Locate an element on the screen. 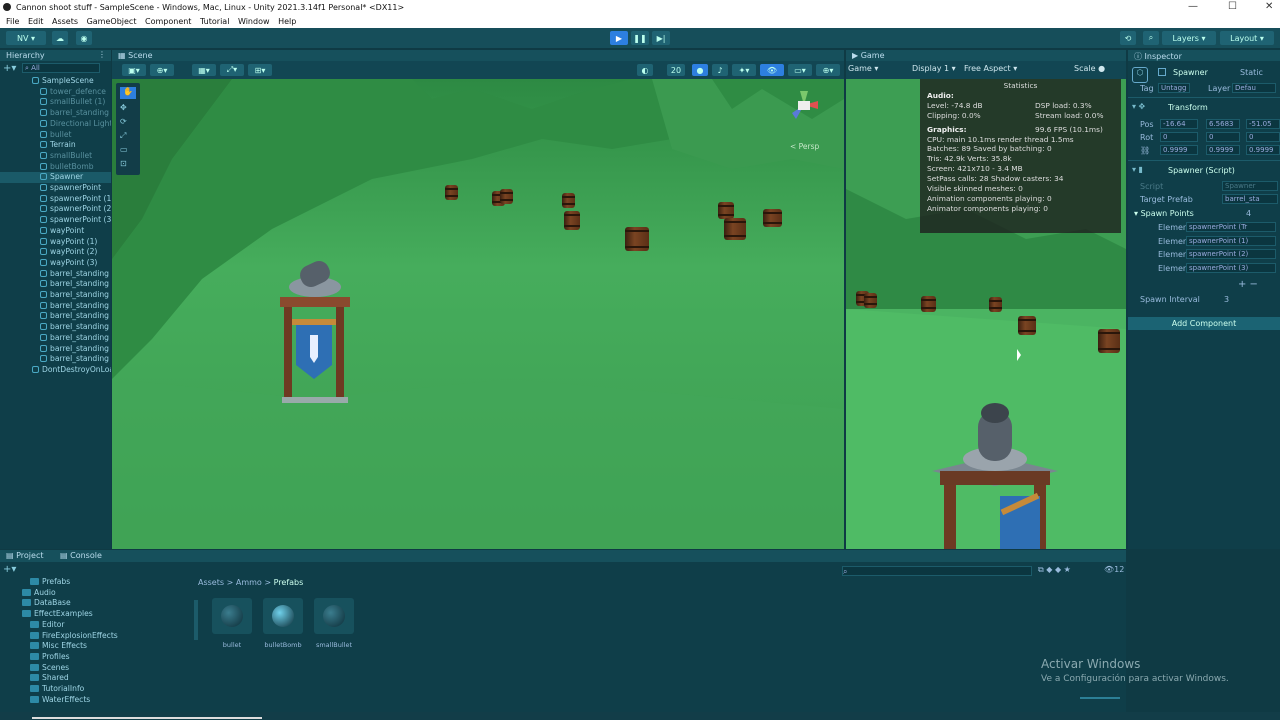 The height and width of the screenshot is (720, 1280). gizmos-dropdown: ⊕▾ is located at coordinates (828, 70).